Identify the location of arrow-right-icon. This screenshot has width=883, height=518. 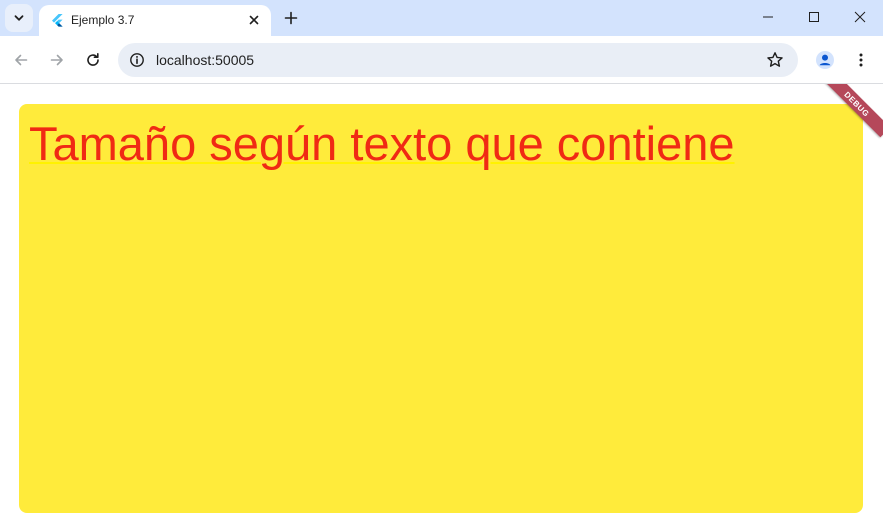
(56, 60).